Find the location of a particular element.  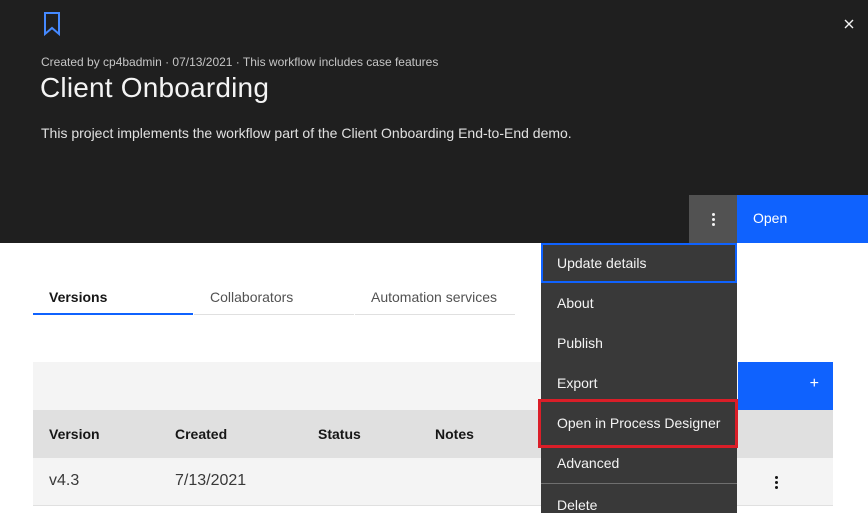

tab-versions: Versions is located at coordinates (113, 297).